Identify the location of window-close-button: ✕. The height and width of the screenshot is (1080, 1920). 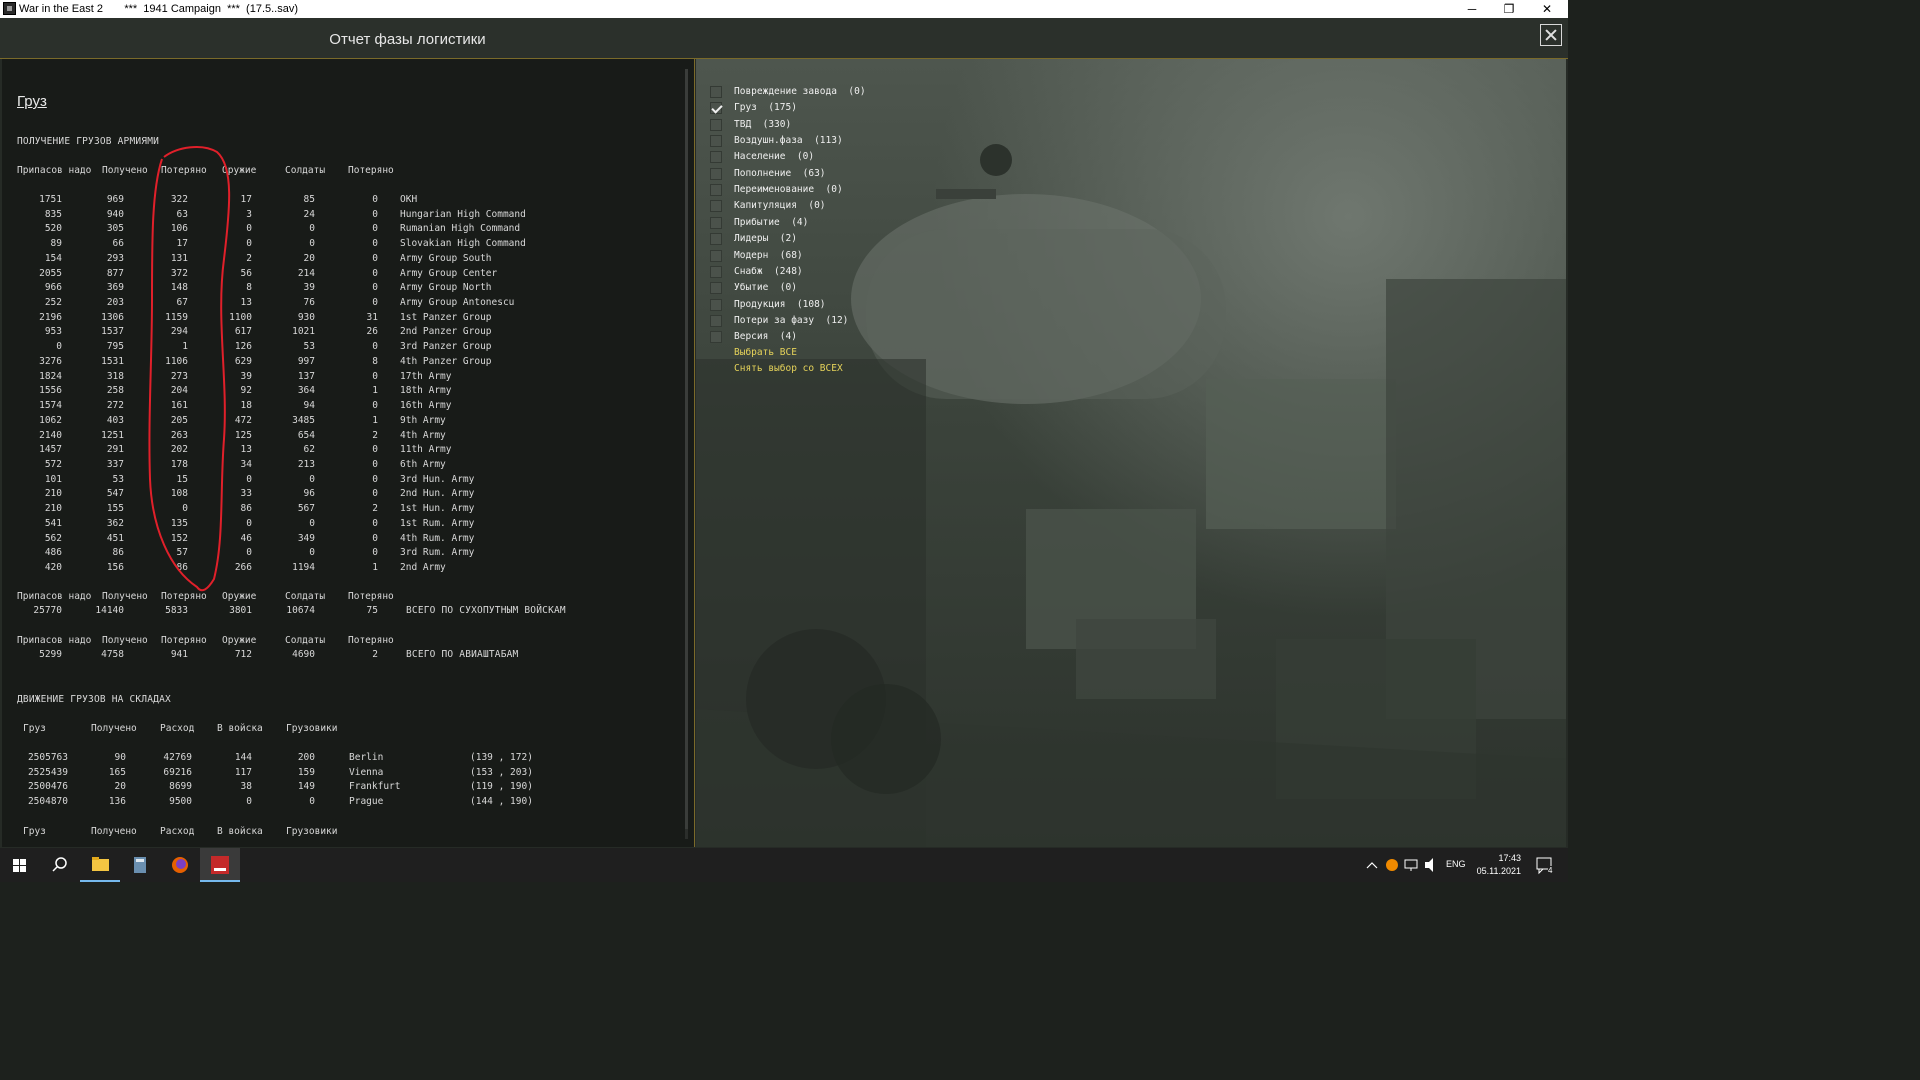
(1547, 9).